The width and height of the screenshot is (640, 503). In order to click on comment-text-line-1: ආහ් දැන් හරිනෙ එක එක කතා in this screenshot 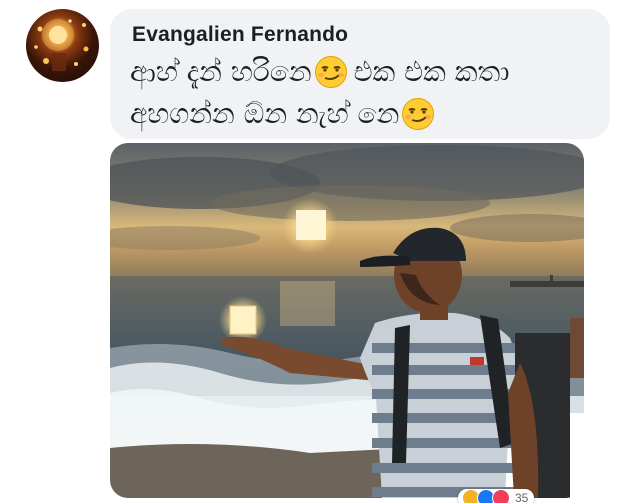, I will do `click(319, 72)`.